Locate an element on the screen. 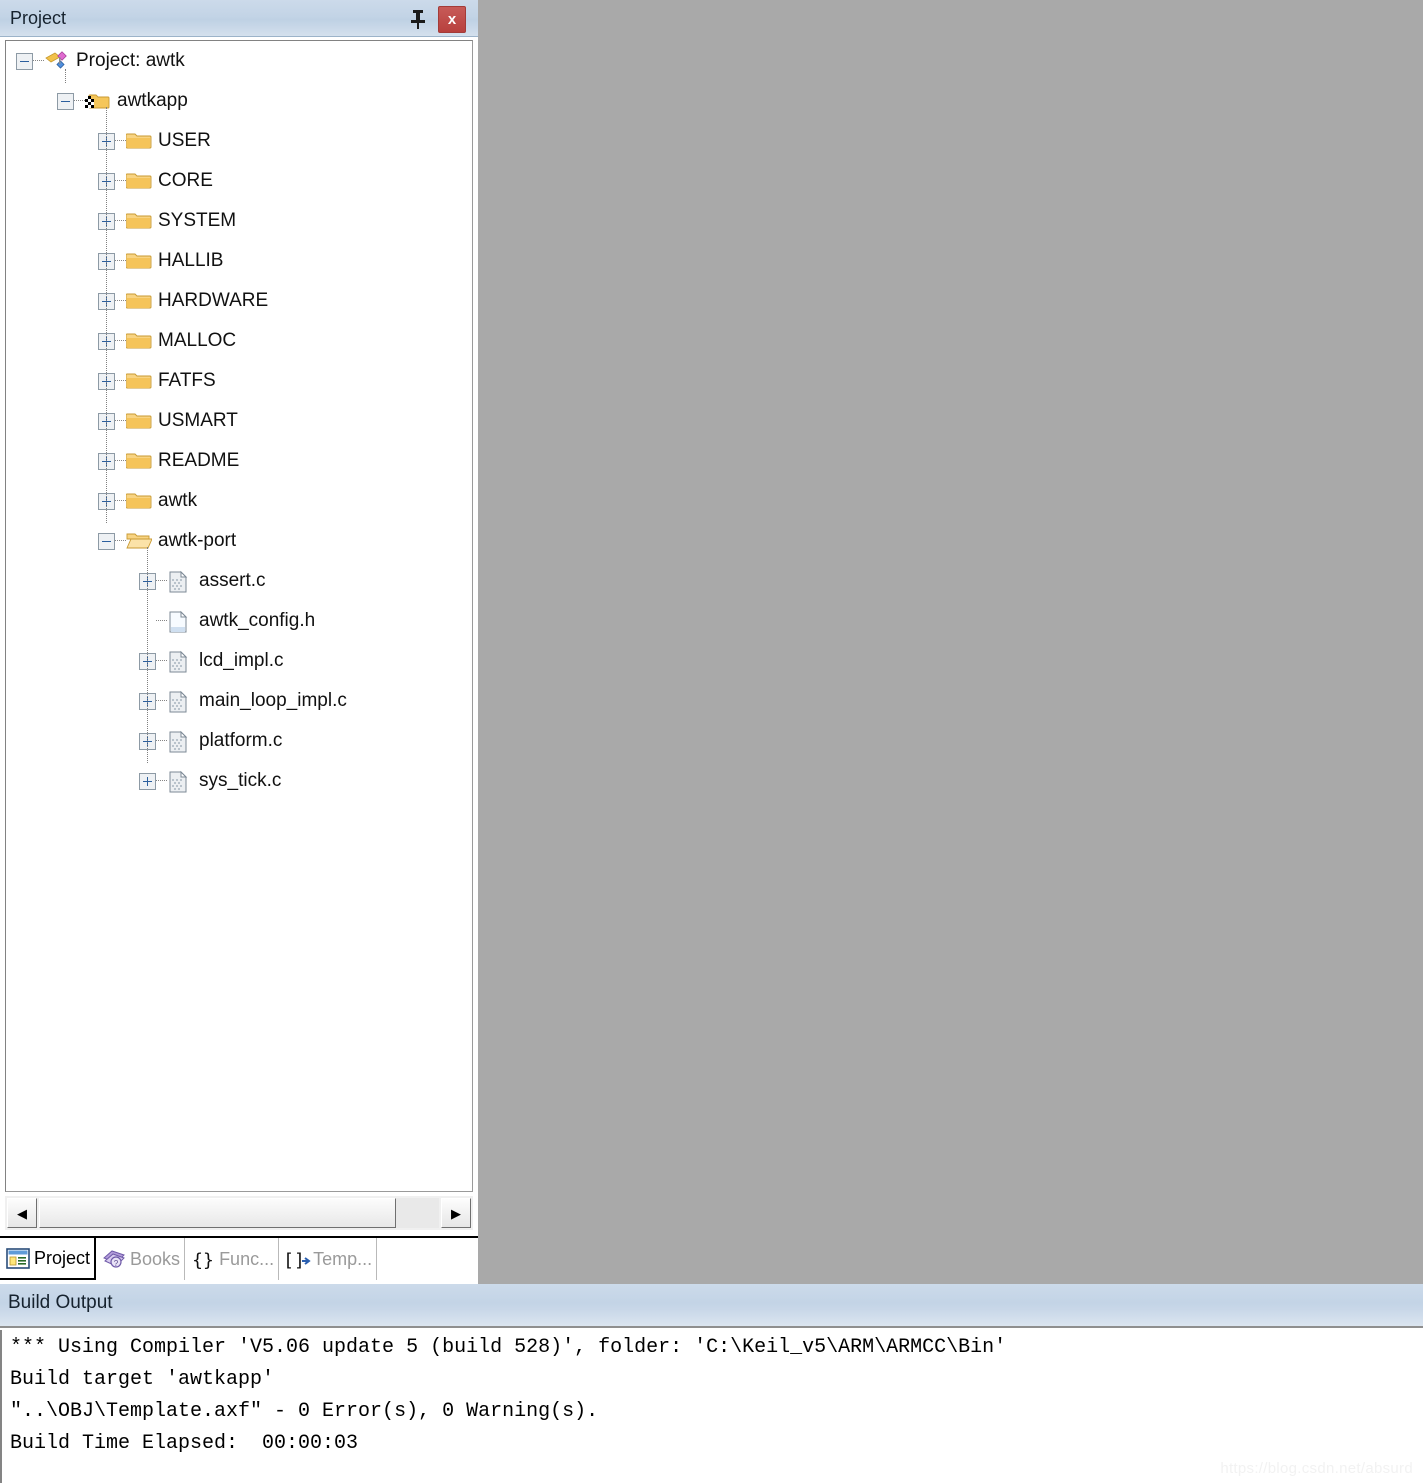  tree-item-system: SYSTEM is located at coordinates (239, 221).